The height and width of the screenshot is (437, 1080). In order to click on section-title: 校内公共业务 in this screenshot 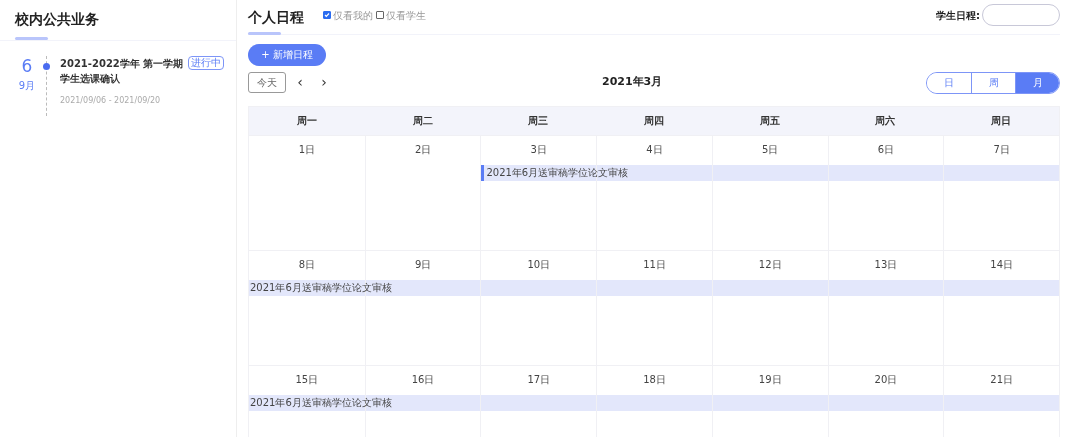, I will do `click(57, 19)`.